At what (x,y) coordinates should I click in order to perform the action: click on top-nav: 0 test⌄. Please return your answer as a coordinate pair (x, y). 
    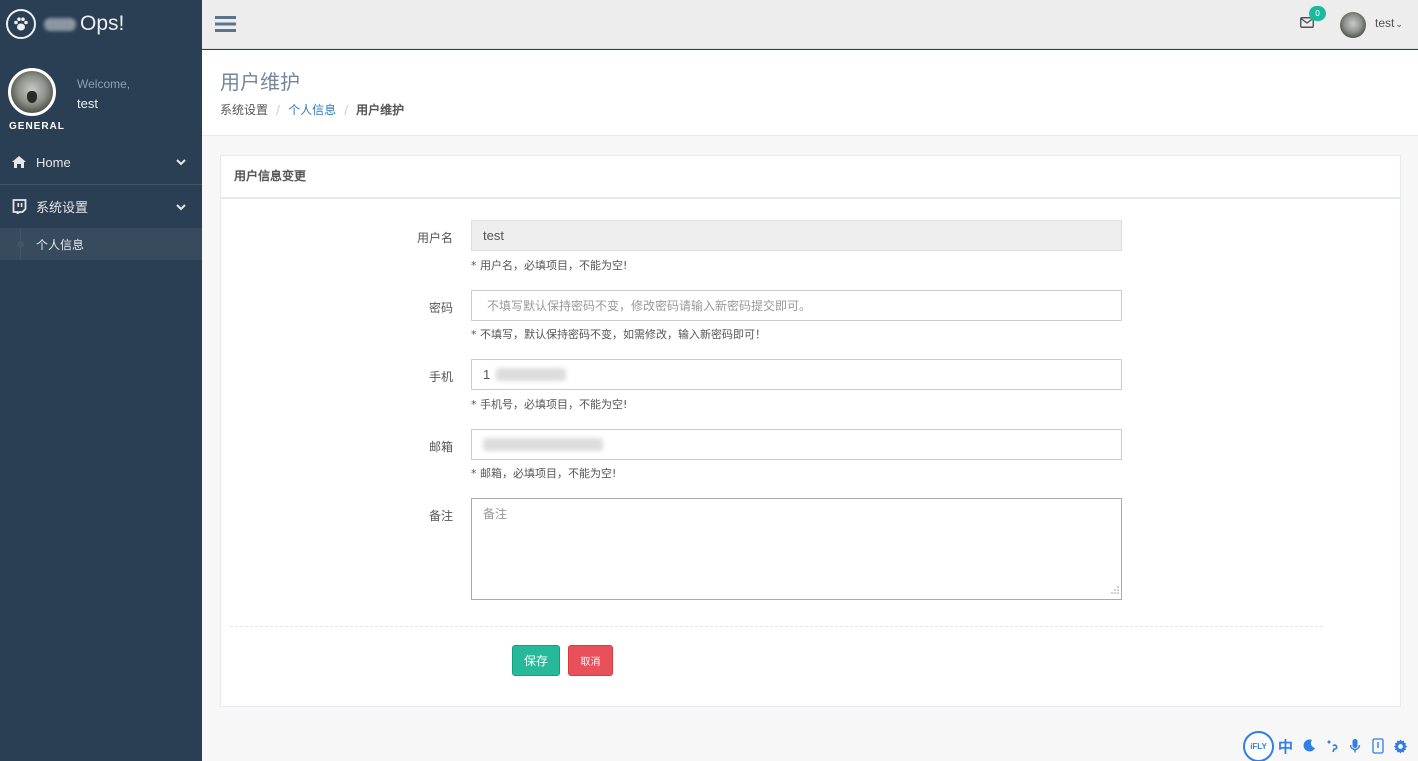
    Looking at the image, I should click on (810, 24).